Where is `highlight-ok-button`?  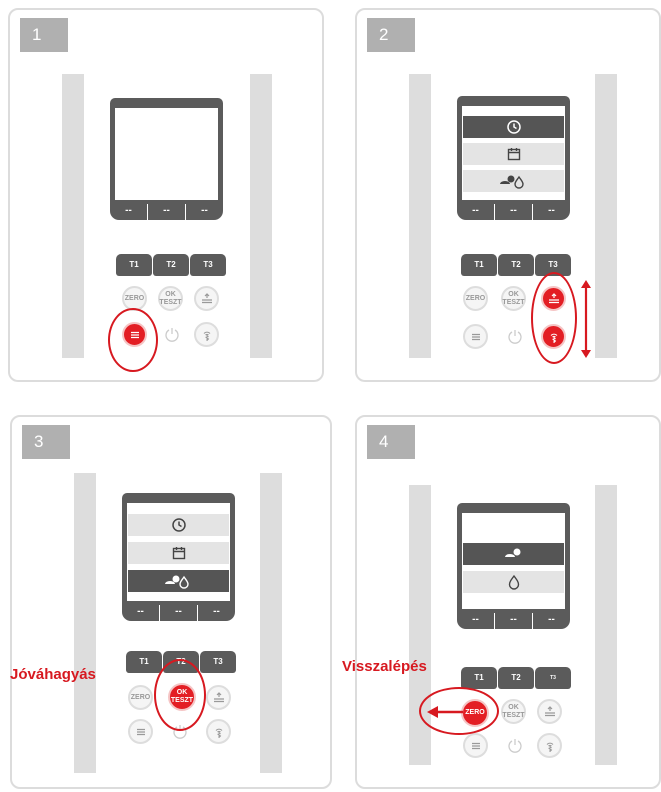
highlight-ok-button is located at coordinates (180, 695).